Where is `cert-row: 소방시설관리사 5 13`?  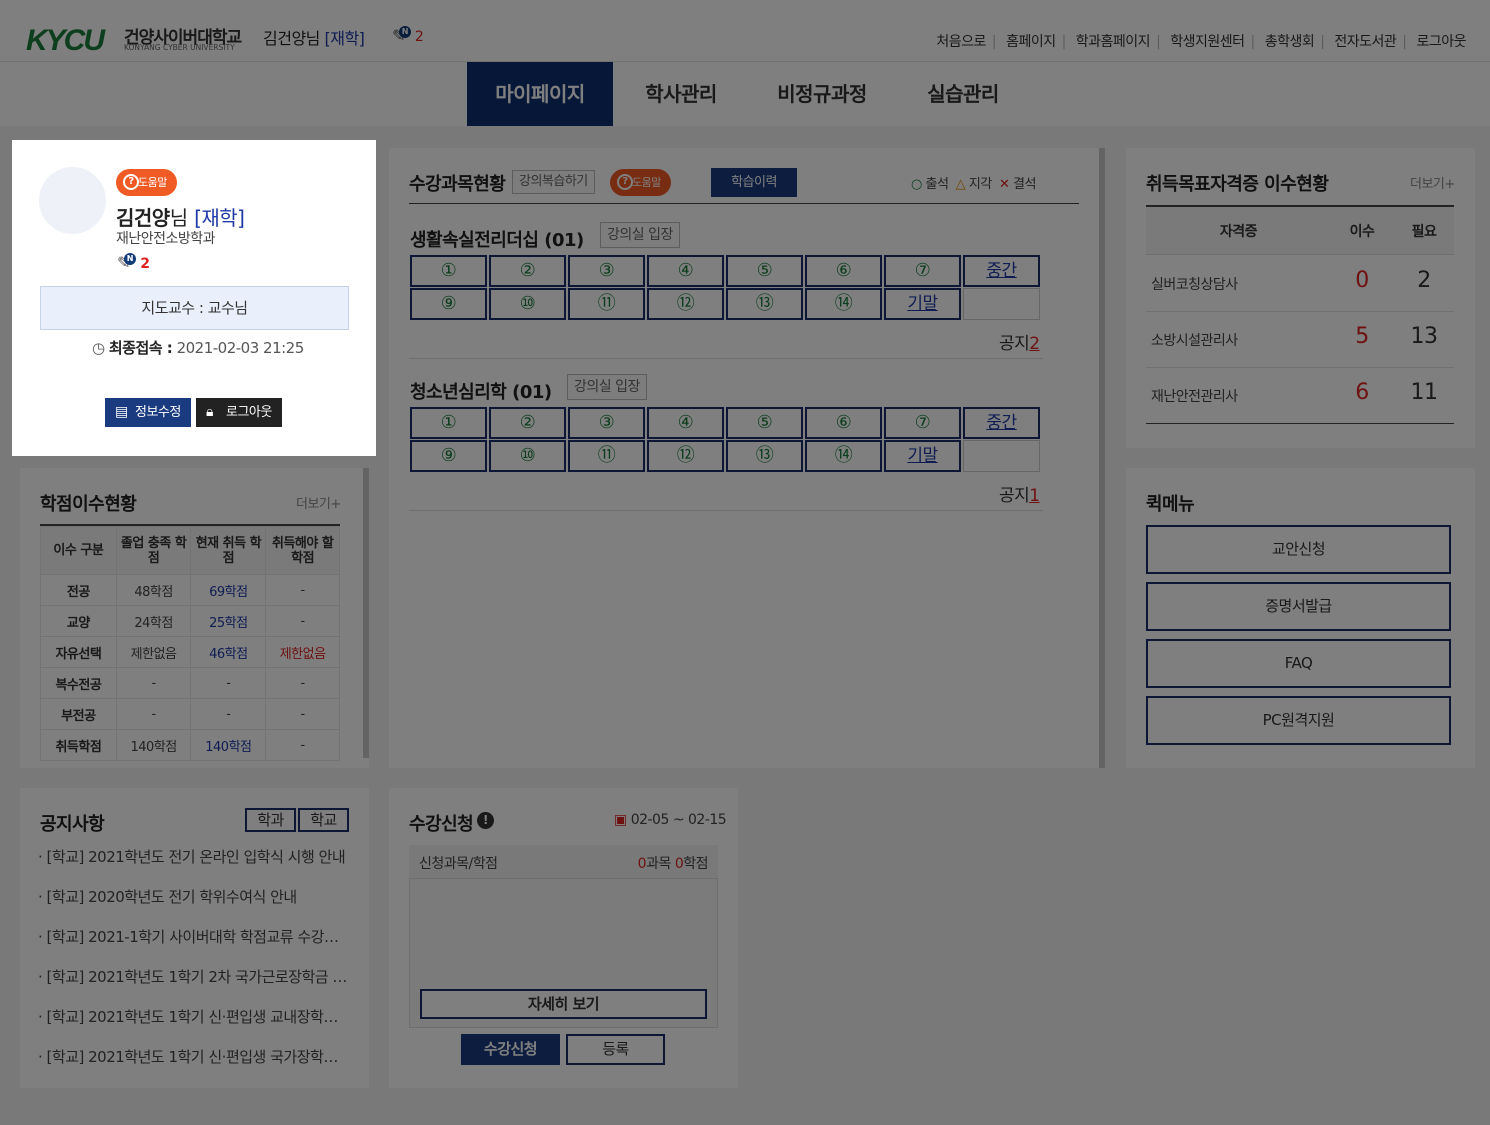 cert-row: 소방시설관리사 5 13 is located at coordinates (1300, 340).